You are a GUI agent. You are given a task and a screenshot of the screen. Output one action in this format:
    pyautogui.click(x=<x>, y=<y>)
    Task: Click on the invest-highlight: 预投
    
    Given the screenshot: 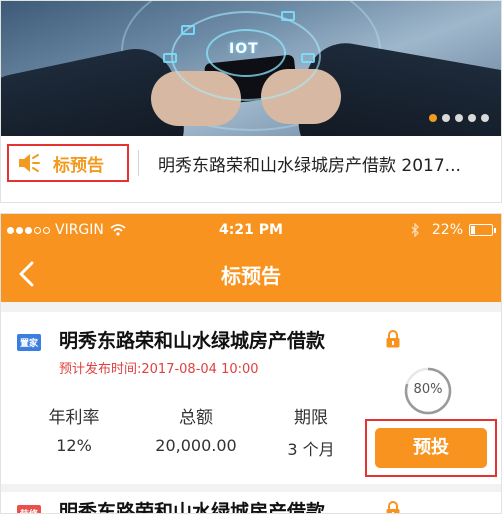 What is the action you would take?
    pyautogui.click(x=431, y=448)
    